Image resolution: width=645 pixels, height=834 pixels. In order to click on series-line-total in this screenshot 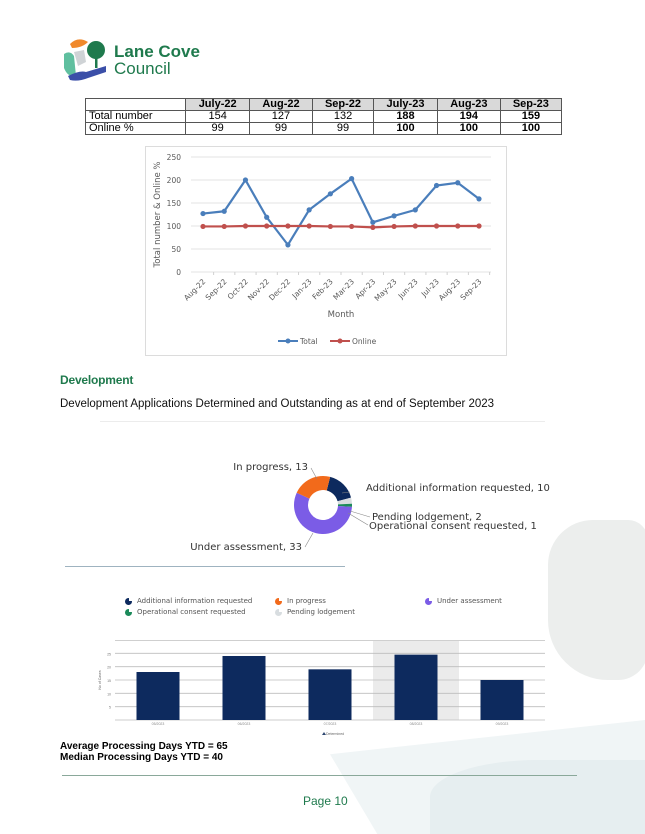, I will do `click(341, 211)`.